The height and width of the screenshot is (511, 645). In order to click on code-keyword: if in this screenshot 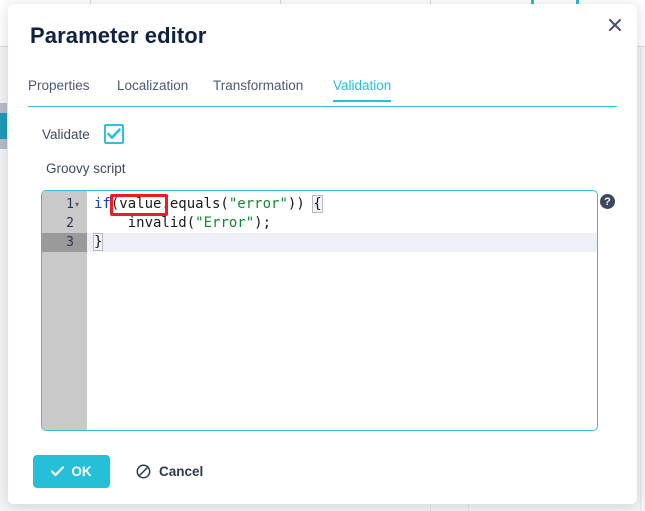, I will do `click(102, 204)`.